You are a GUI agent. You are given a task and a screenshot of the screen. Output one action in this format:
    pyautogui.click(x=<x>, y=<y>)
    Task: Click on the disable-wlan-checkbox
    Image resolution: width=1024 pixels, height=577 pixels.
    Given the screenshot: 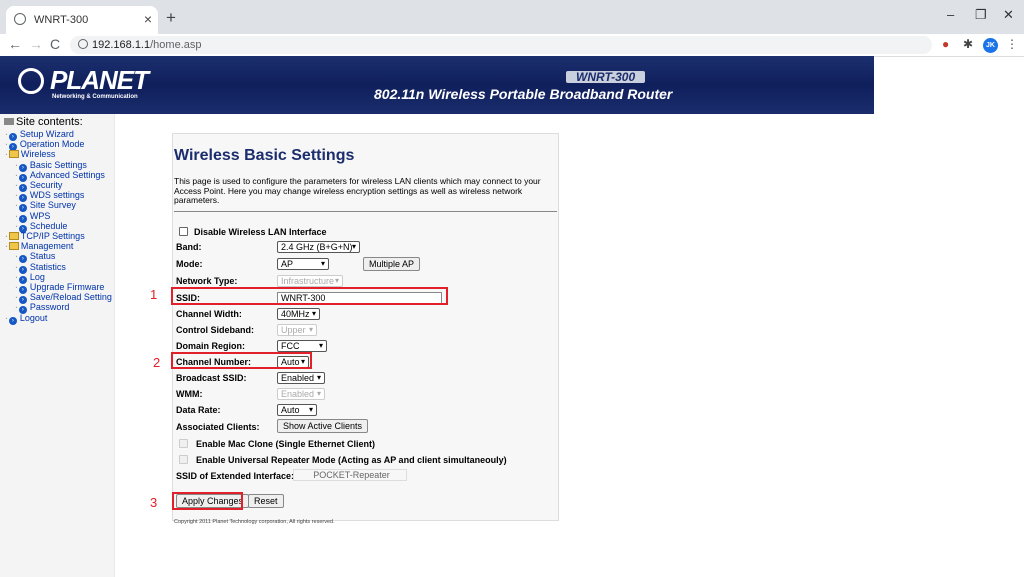 What is the action you would take?
    pyautogui.click(x=183, y=231)
    